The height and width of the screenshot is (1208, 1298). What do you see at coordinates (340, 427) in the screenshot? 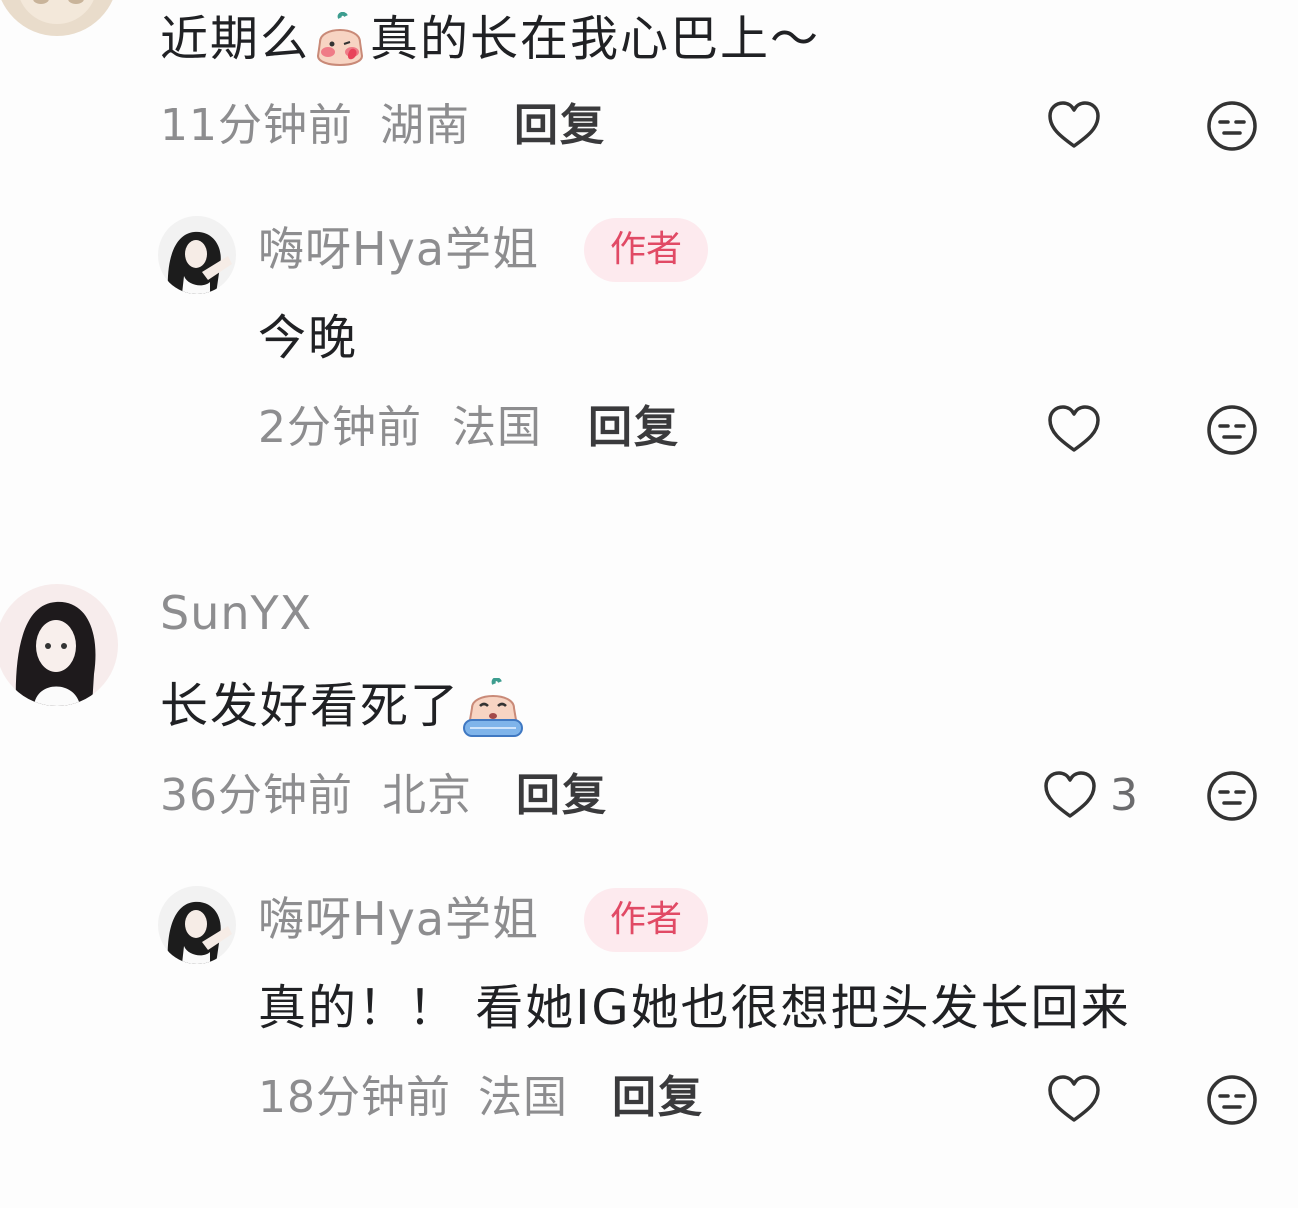
I see `reply-time: 2分钟前` at bounding box center [340, 427].